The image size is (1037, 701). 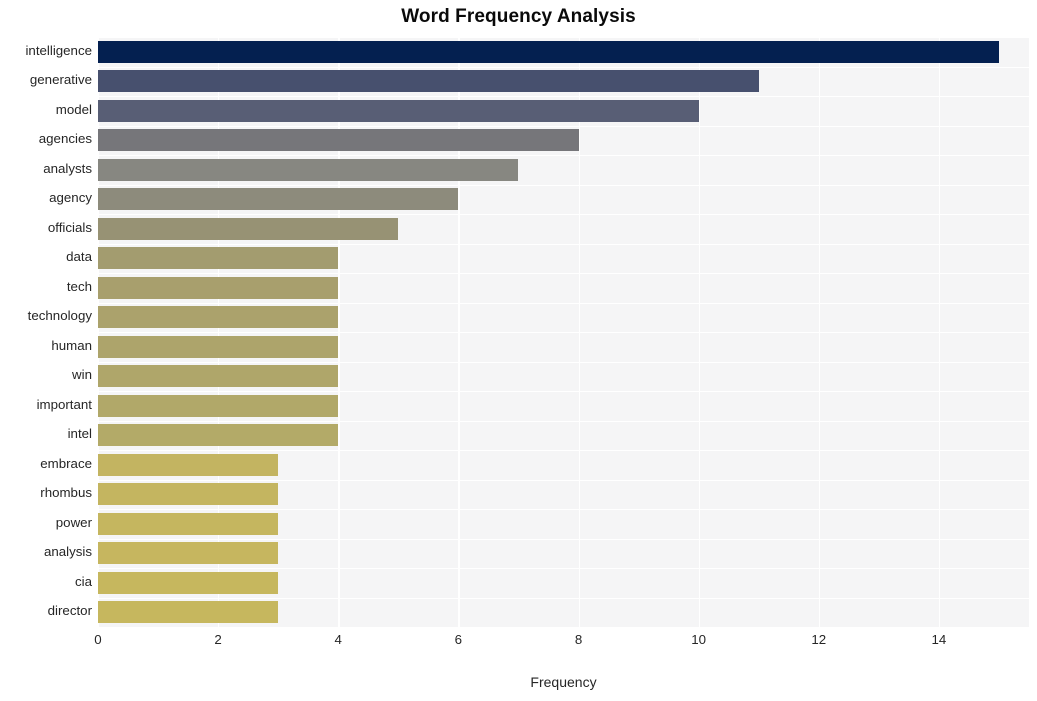 I want to click on y-tick-label: human, so click(x=71, y=345).